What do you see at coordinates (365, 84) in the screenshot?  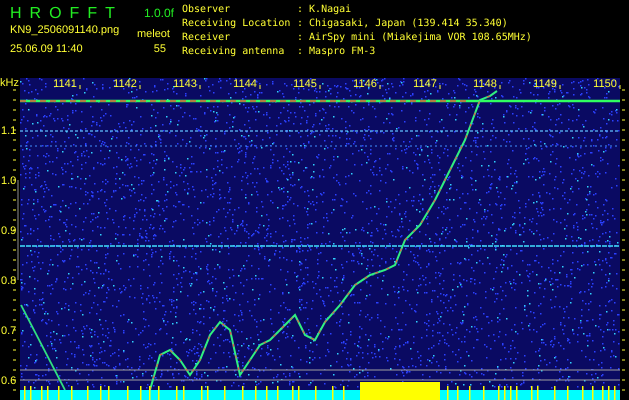 I see `x-axis-label: 1146` at bounding box center [365, 84].